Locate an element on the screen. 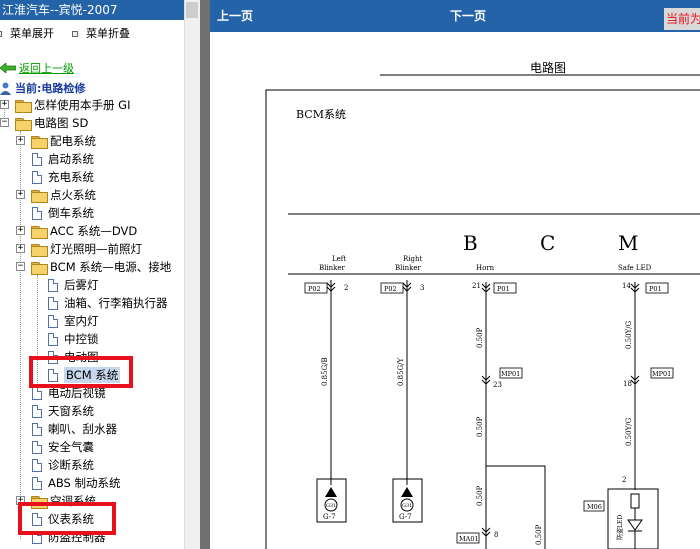 The width and height of the screenshot is (700, 549). tree-item-acc-dvd: + ACC 系统—DVD is located at coordinates (76, 231).